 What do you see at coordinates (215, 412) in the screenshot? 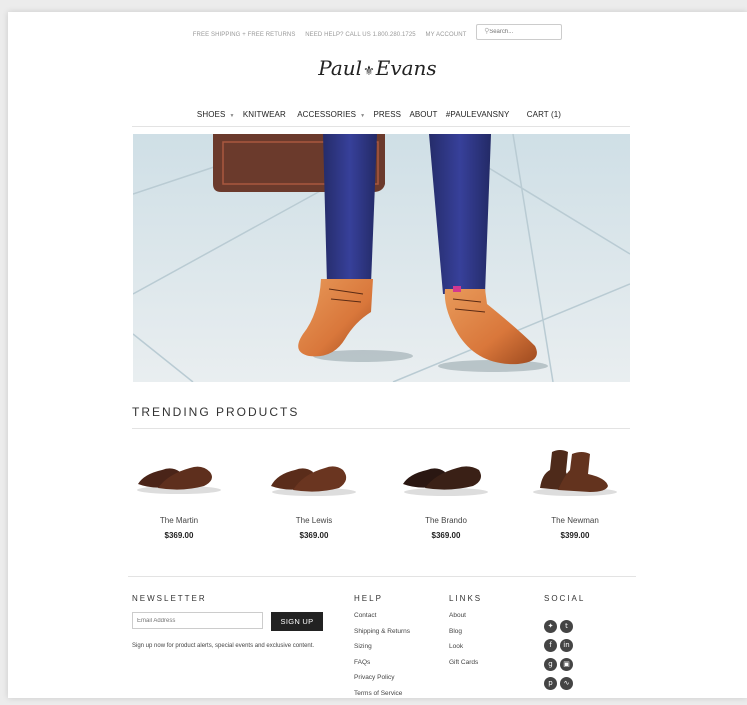
I see `trending-title: TRENDING PRODUCTS` at bounding box center [215, 412].